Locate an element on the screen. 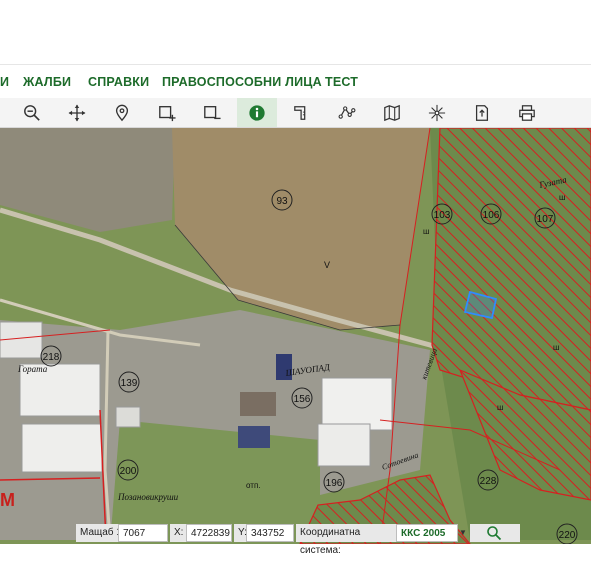 Image resolution: width=591 pixels, height=576 pixels. main-menu: И ЖАЛБИ СПРАВКИ ПРАВОСПОСОБНИ ЛИЦА ТЕСТ is located at coordinates (295, 82).